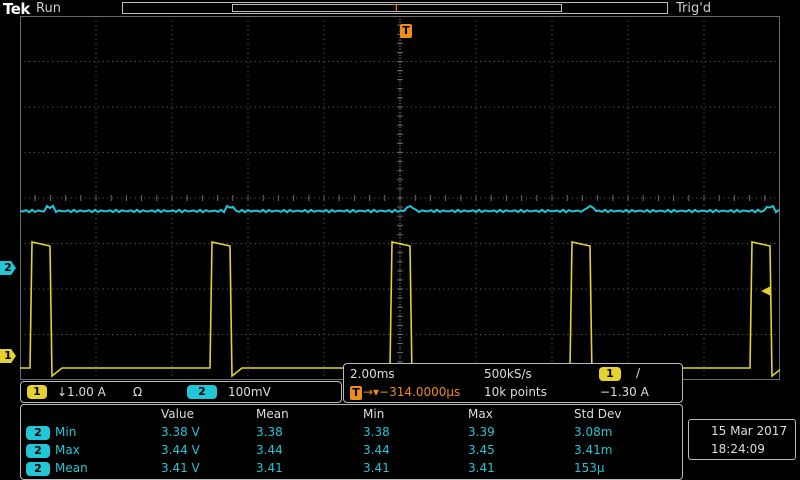  What do you see at coordinates (610, 374) in the screenshot?
I see `trigger-source-badge: 1` at bounding box center [610, 374].